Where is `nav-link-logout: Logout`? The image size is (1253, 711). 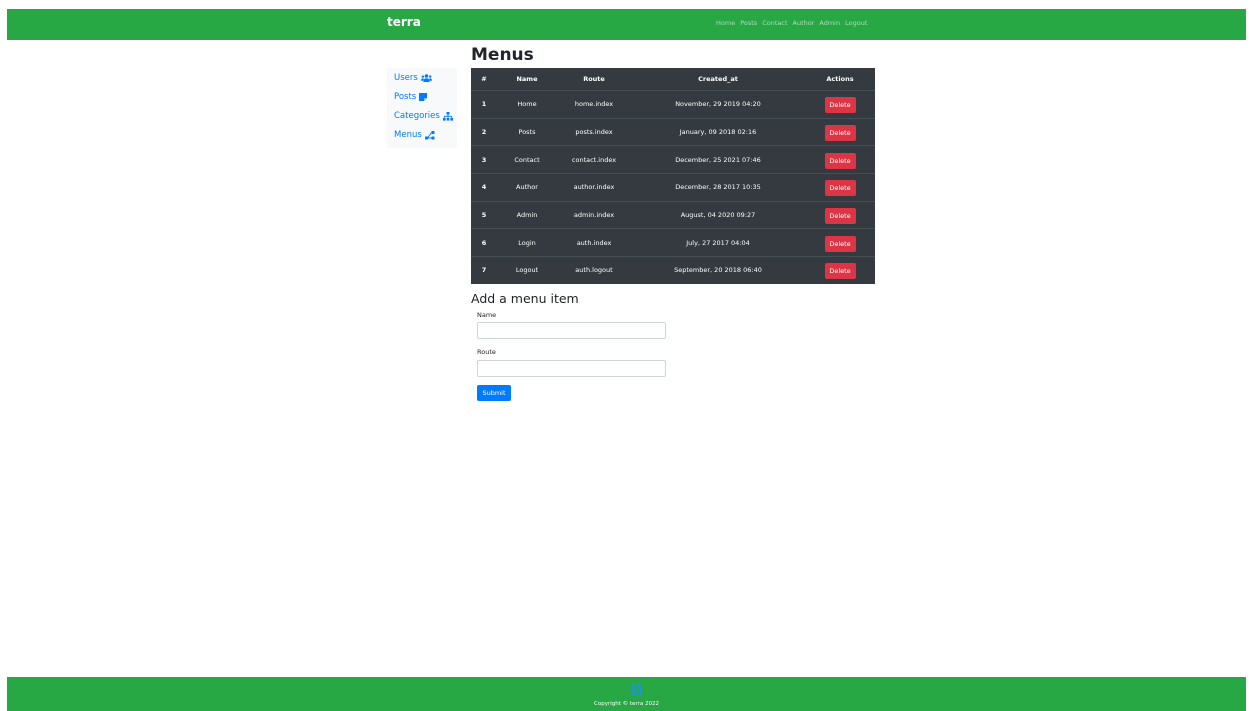 nav-link-logout: Logout is located at coordinates (856, 23).